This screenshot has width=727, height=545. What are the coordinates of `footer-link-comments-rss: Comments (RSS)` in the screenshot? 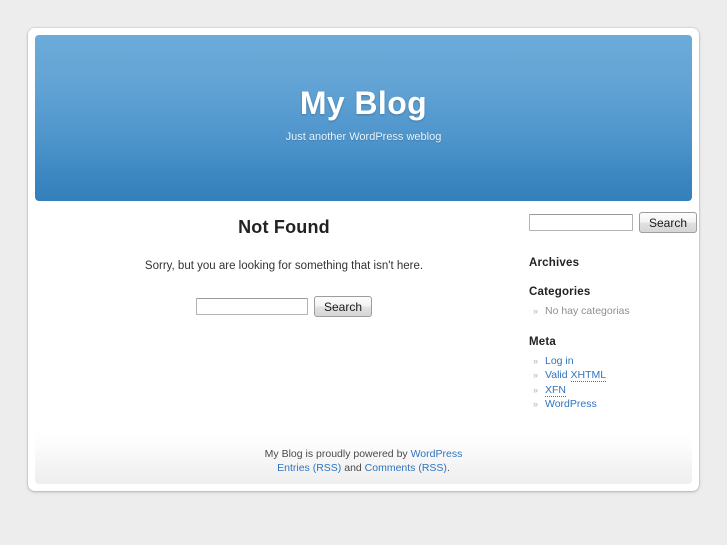 It's located at (406, 468).